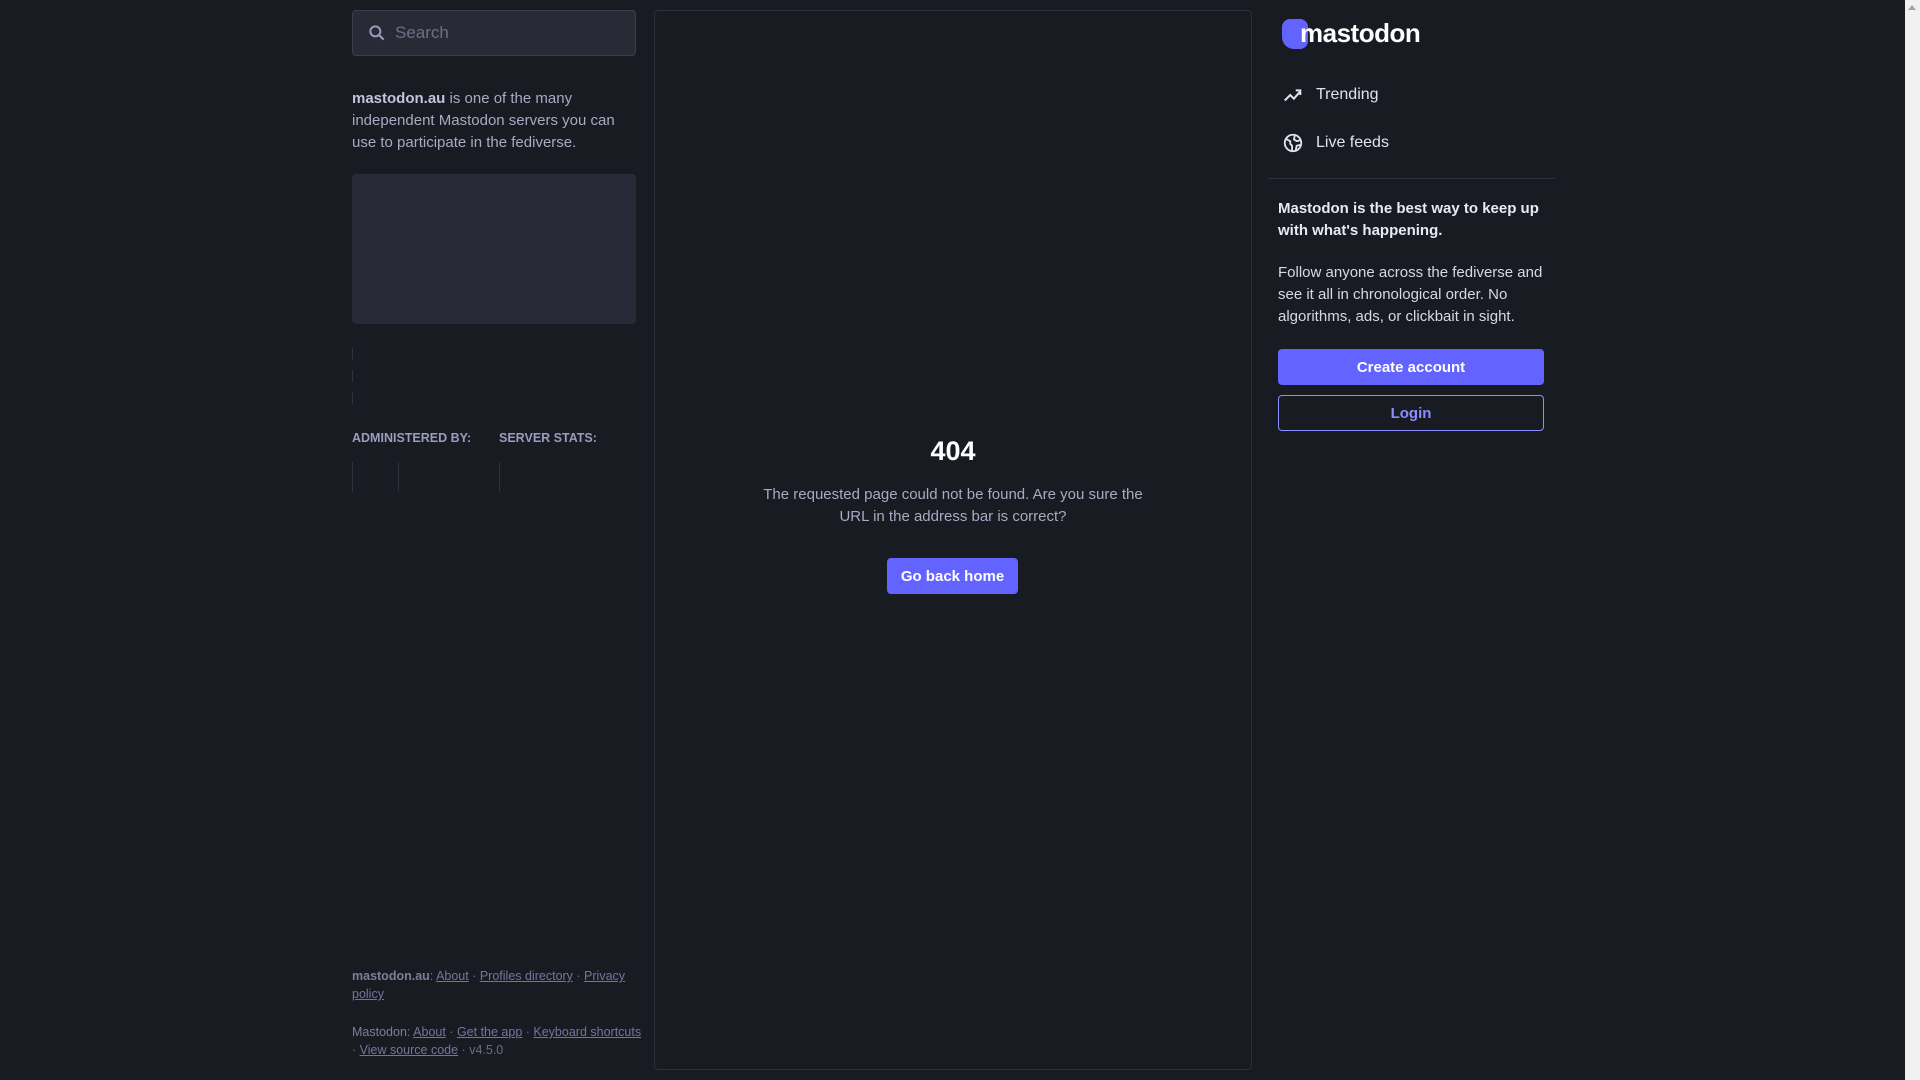 The height and width of the screenshot is (1080, 1920). What do you see at coordinates (1352, 142) in the screenshot?
I see `nav-label: Live feeds` at bounding box center [1352, 142].